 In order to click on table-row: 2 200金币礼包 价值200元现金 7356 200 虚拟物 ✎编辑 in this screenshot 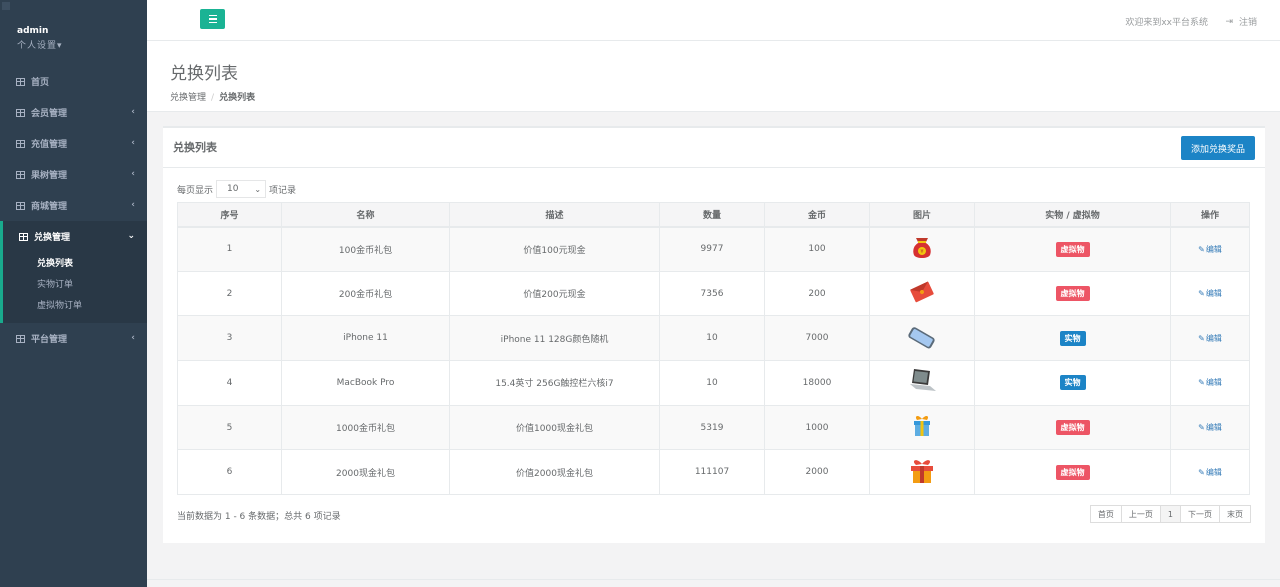, I will do `click(713, 293)`.